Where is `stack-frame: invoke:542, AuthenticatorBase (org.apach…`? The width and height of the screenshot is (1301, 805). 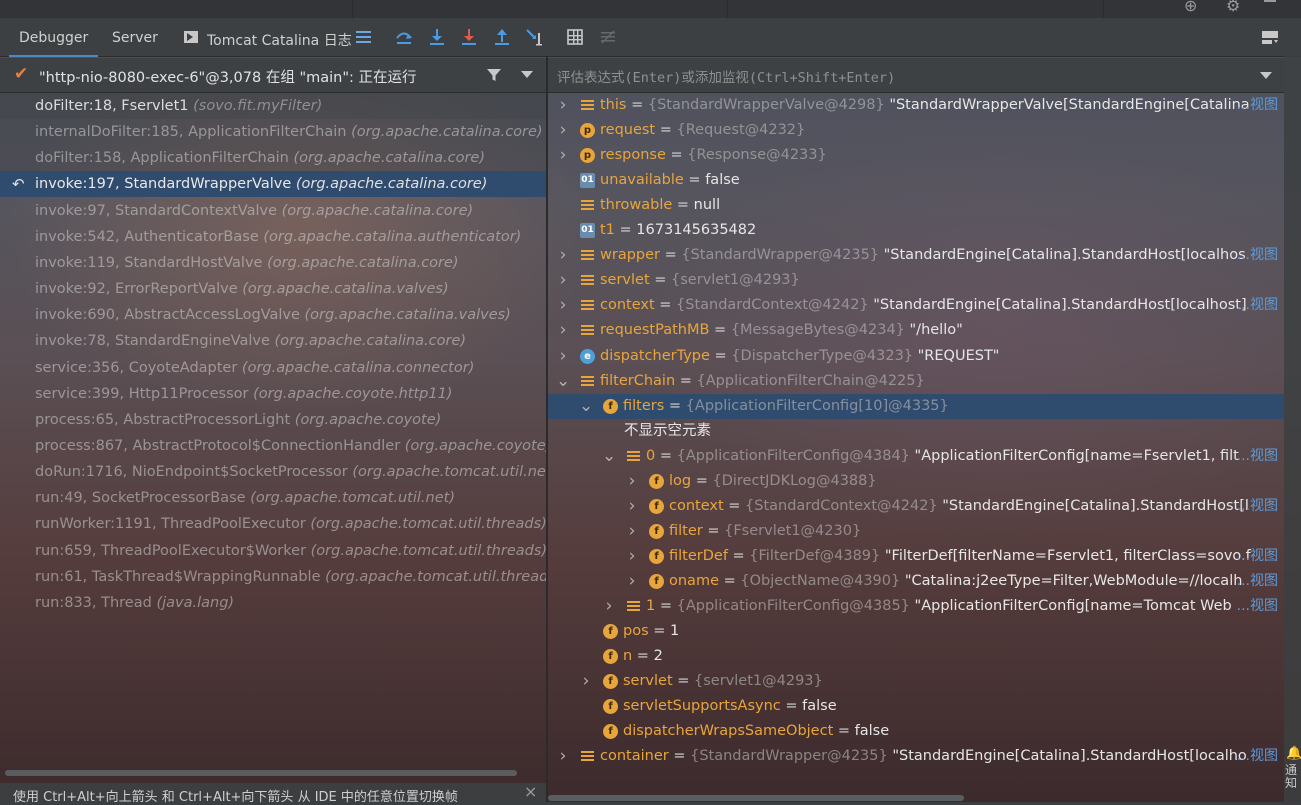 stack-frame: invoke:542, AuthenticatorBase (org.apach… is located at coordinates (273, 237).